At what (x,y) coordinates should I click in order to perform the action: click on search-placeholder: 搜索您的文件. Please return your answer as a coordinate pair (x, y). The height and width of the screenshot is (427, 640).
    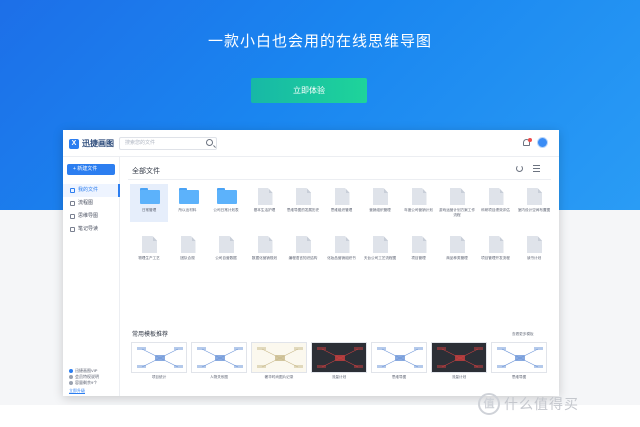
    Looking at the image, I should click on (140, 143).